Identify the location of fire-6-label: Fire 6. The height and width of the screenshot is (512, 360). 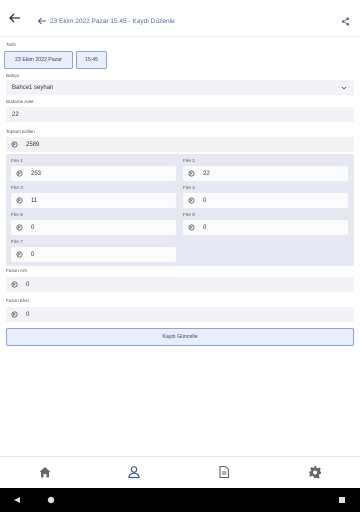
(189, 214).